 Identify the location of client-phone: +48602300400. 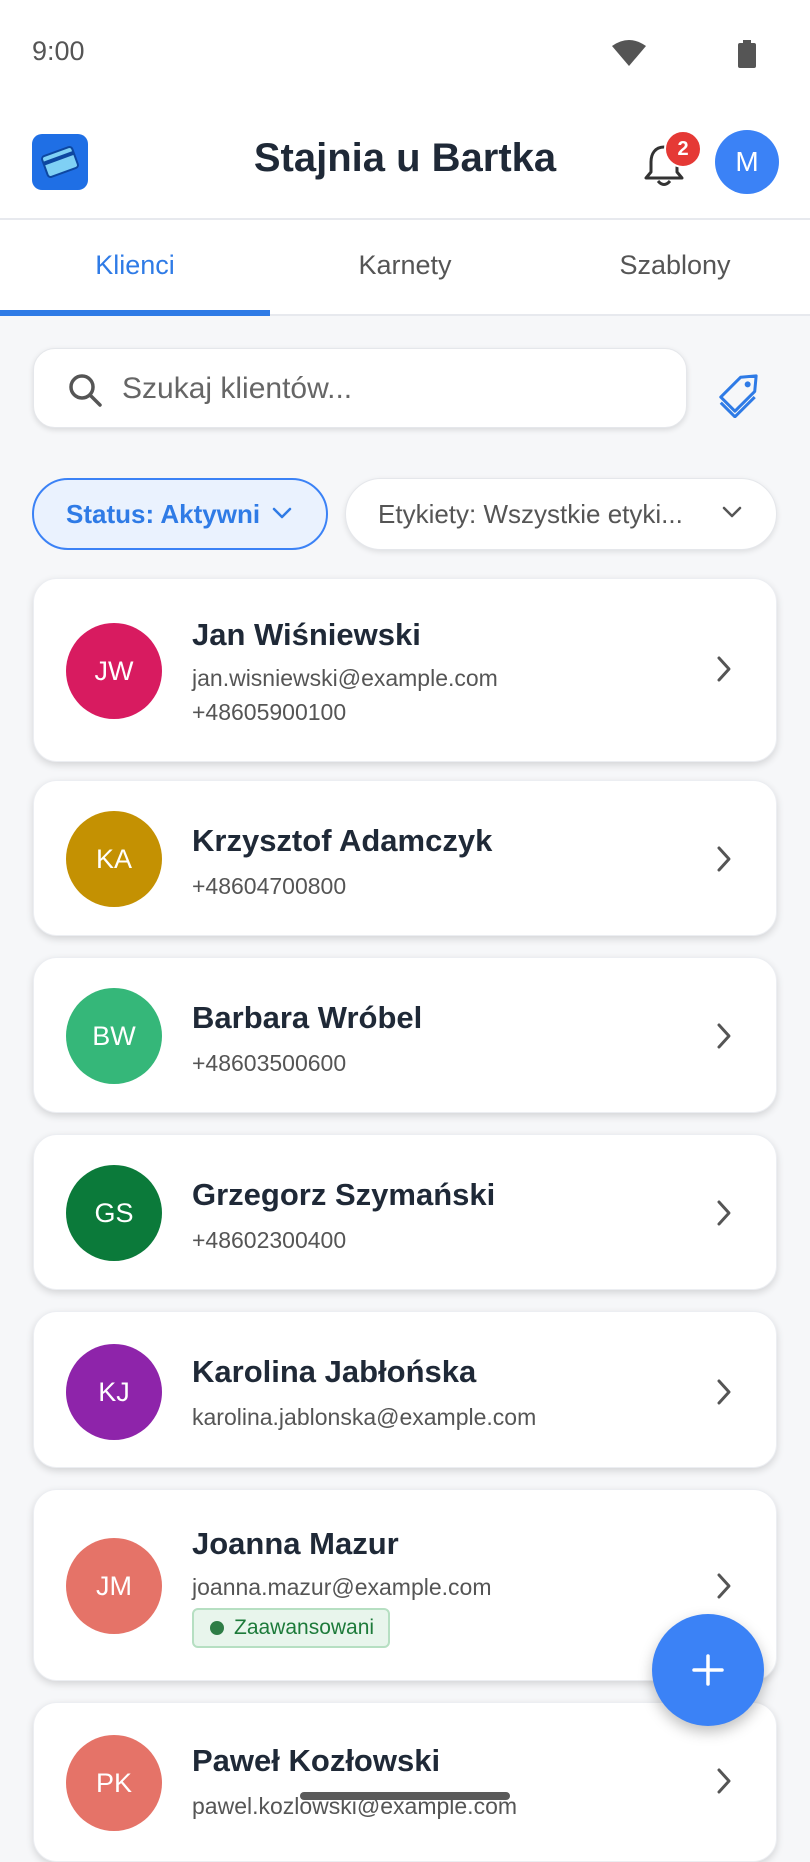
(269, 1240).